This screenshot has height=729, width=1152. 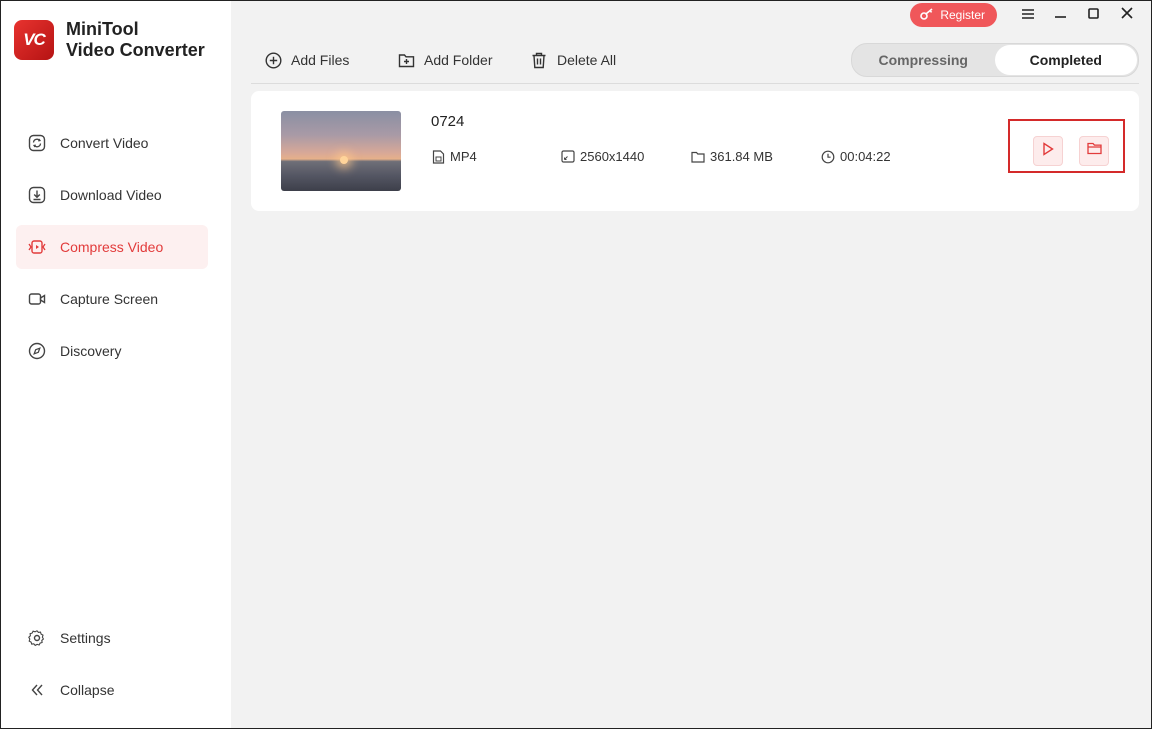 What do you see at coordinates (37, 195) in the screenshot?
I see `download-icon` at bounding box center [37, 195].